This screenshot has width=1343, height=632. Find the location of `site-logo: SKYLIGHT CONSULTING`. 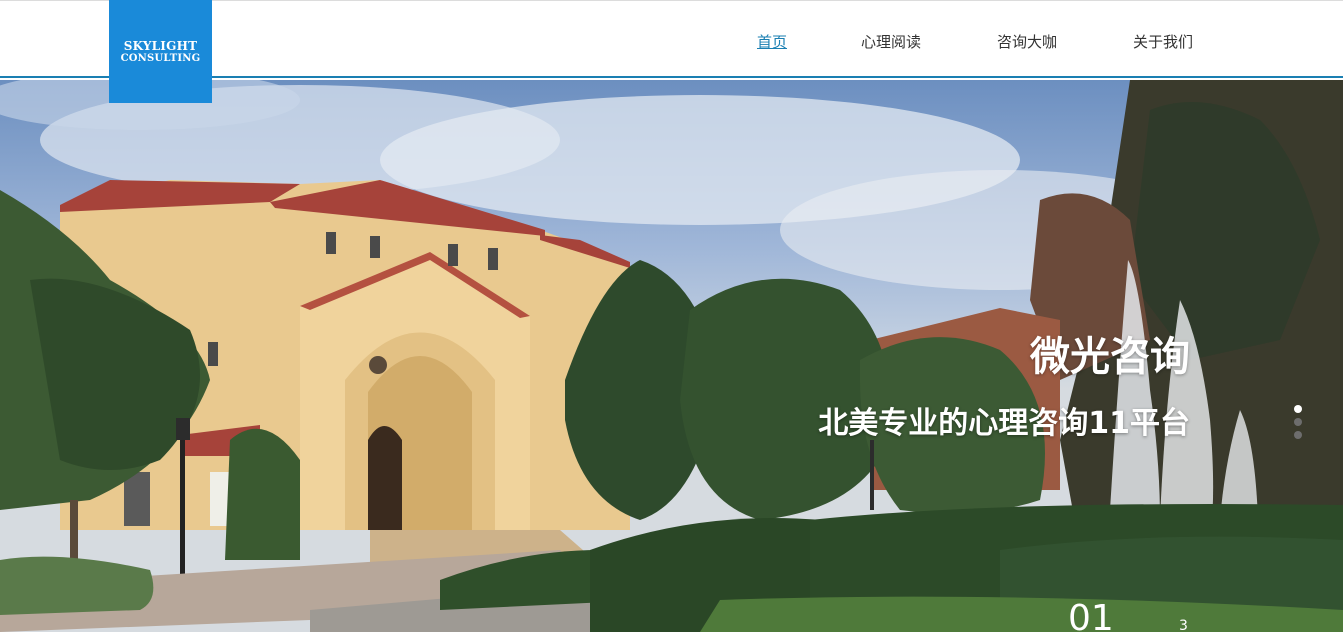

site-logo: SKYLIGHT CONSULTING is located at coordinates (160, 51).